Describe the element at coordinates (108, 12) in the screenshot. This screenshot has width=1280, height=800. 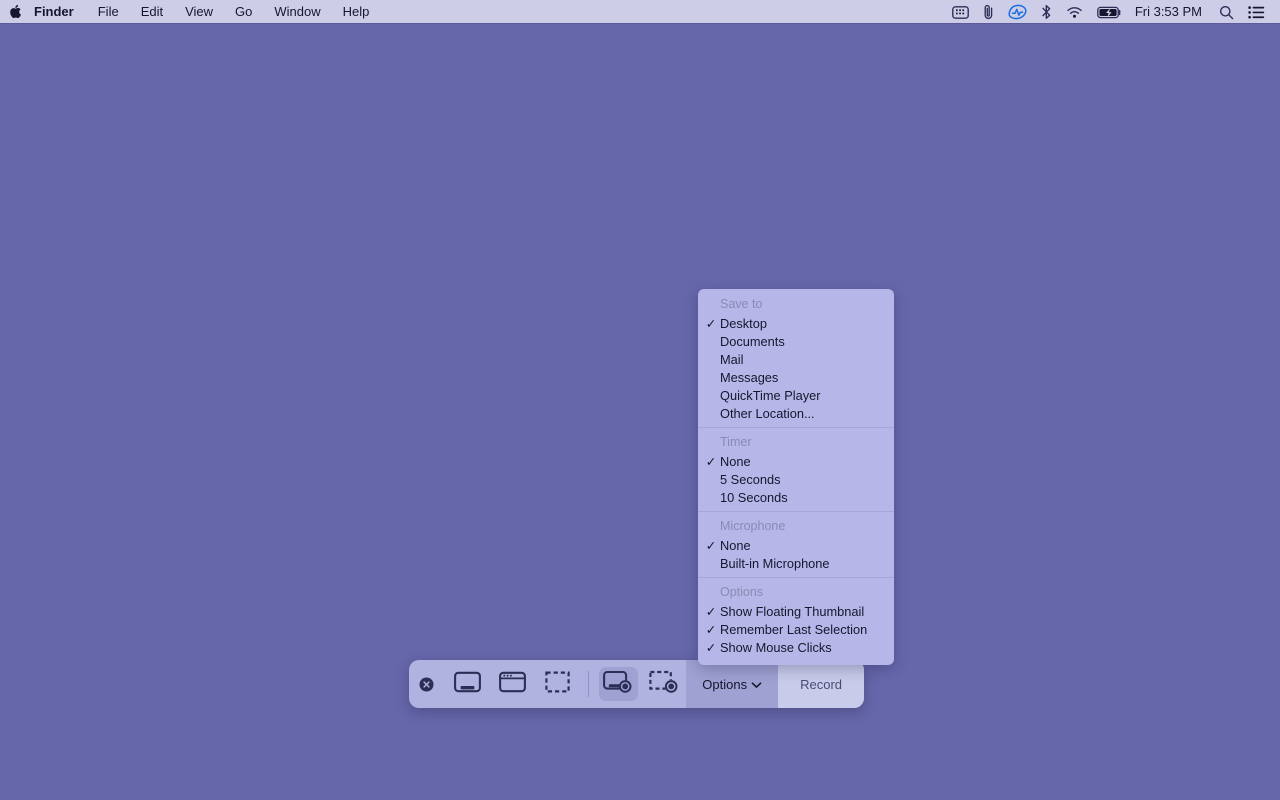
I see `menu-bar-item-file: File` at that location.